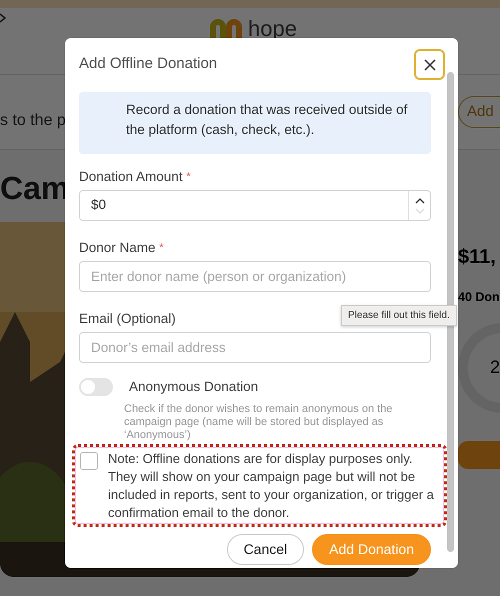 Image resolution: width=500 pixels, height=596 pixels. Describe the element at coordinates (131, 176) in the screenshot. I see `field-label: Donation Amount` at that location.